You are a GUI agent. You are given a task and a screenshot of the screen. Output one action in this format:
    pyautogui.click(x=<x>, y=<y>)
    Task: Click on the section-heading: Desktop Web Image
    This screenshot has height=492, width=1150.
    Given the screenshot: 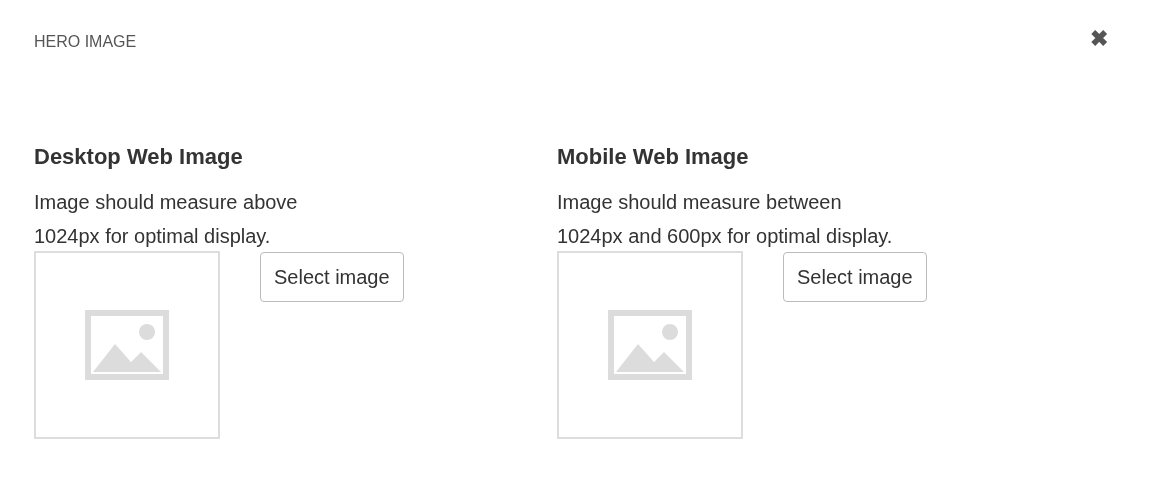 What is the action you would take?
    pyautogui.click(x=138, y=157)
    